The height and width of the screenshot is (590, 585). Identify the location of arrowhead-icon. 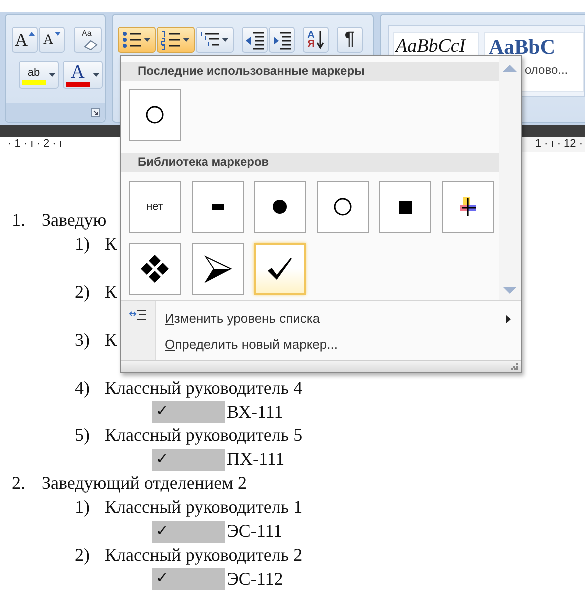
(218, 269).